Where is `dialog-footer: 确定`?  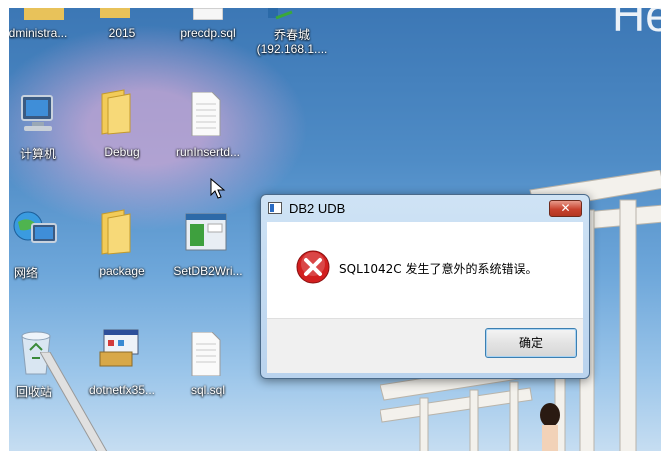
dialog-footer: 确定 is located at coordinates (425, 345).